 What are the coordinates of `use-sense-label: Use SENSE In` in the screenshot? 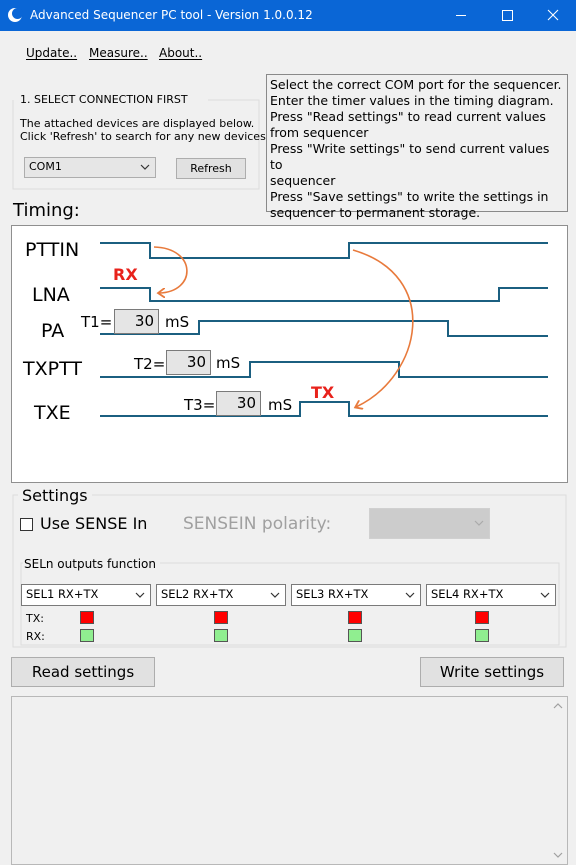 It's located at (94, 523).